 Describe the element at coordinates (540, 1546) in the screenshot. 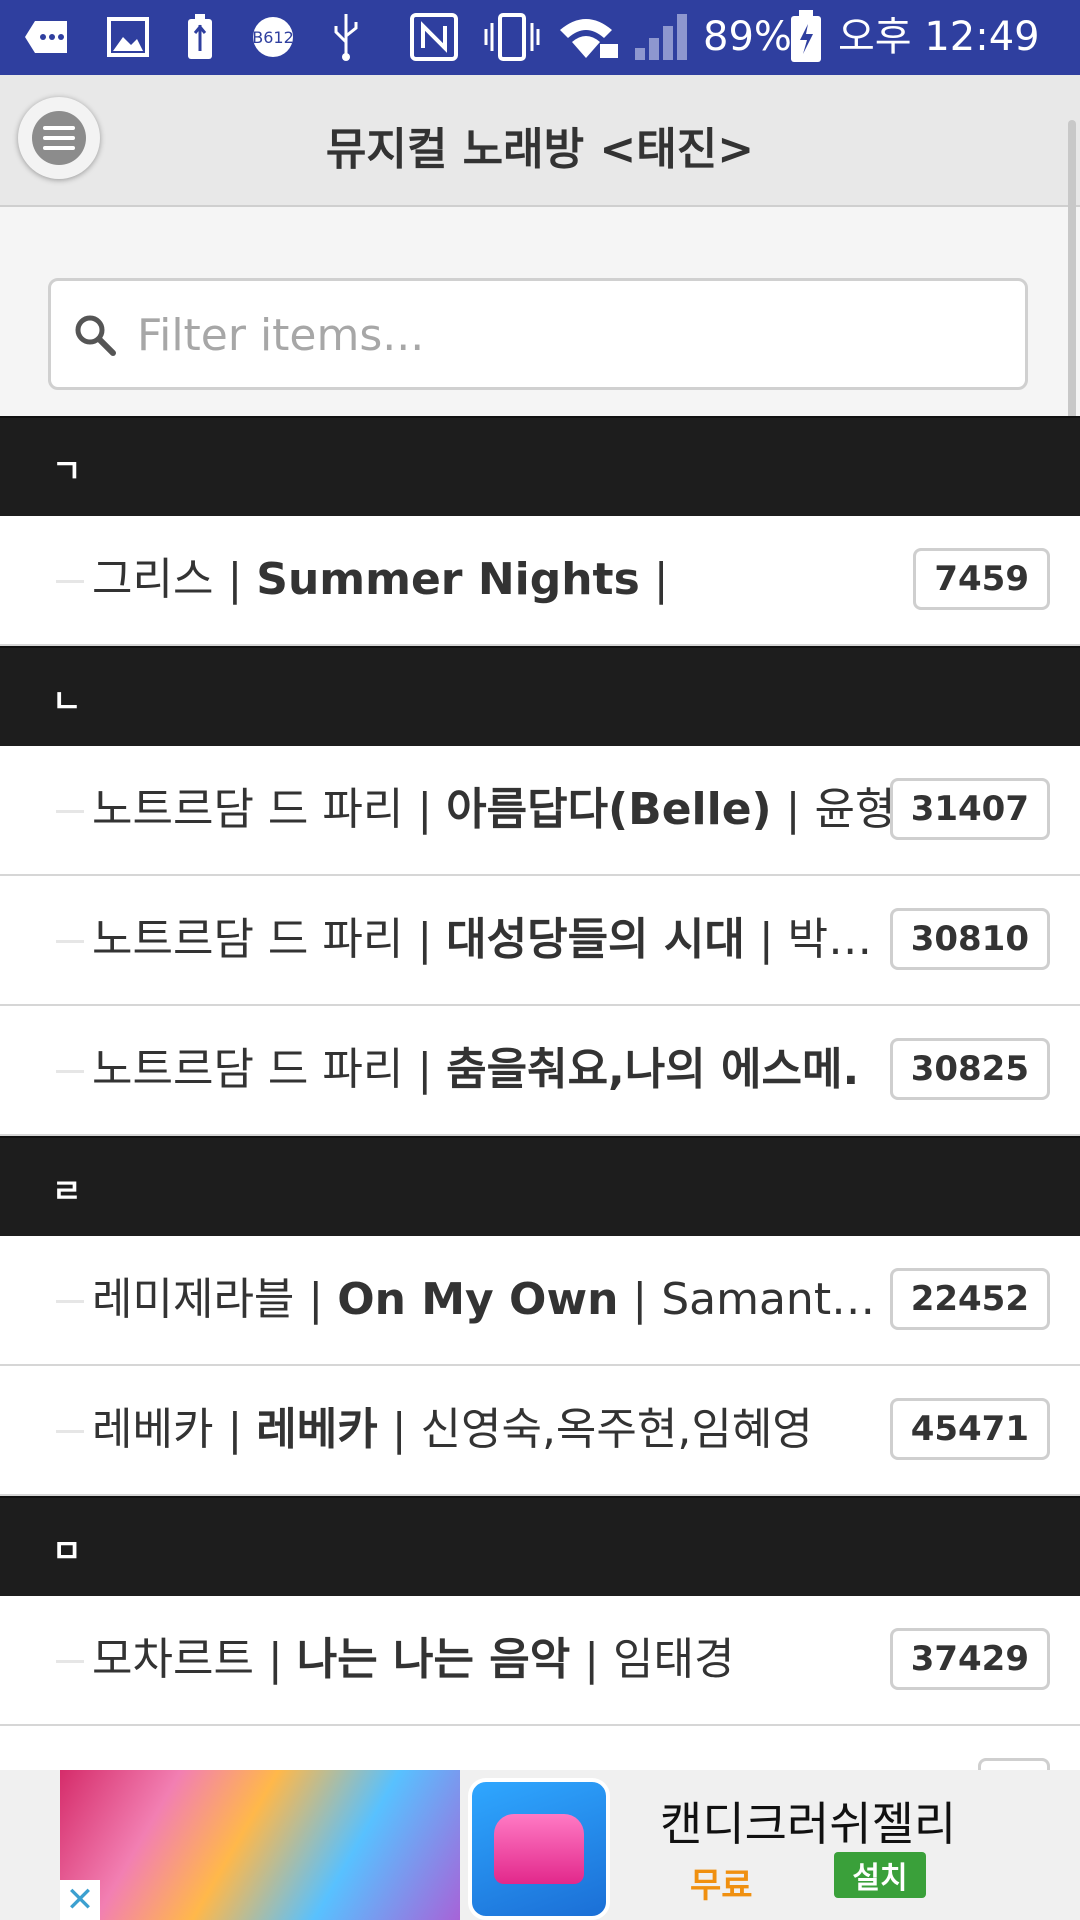

I see `section-header: ㅁ` at that location.